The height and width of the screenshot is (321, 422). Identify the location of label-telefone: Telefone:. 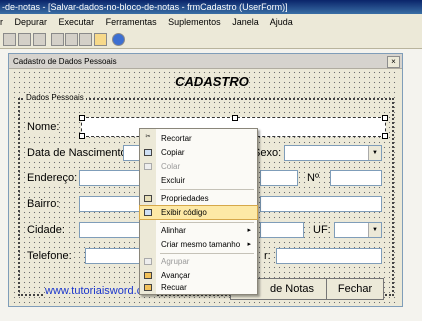
(49, 256).